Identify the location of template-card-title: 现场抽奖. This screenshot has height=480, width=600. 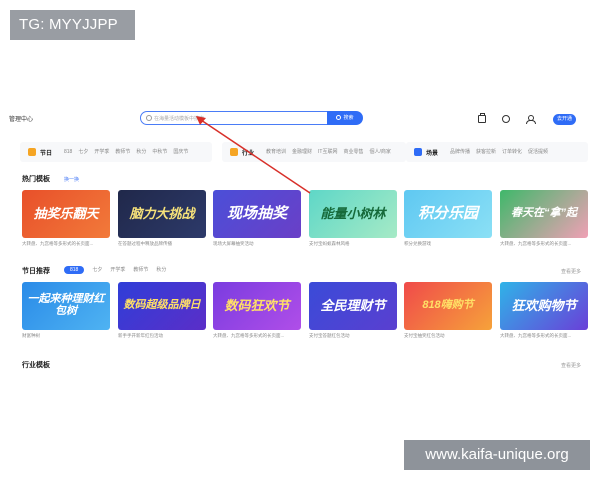
(256, 214).